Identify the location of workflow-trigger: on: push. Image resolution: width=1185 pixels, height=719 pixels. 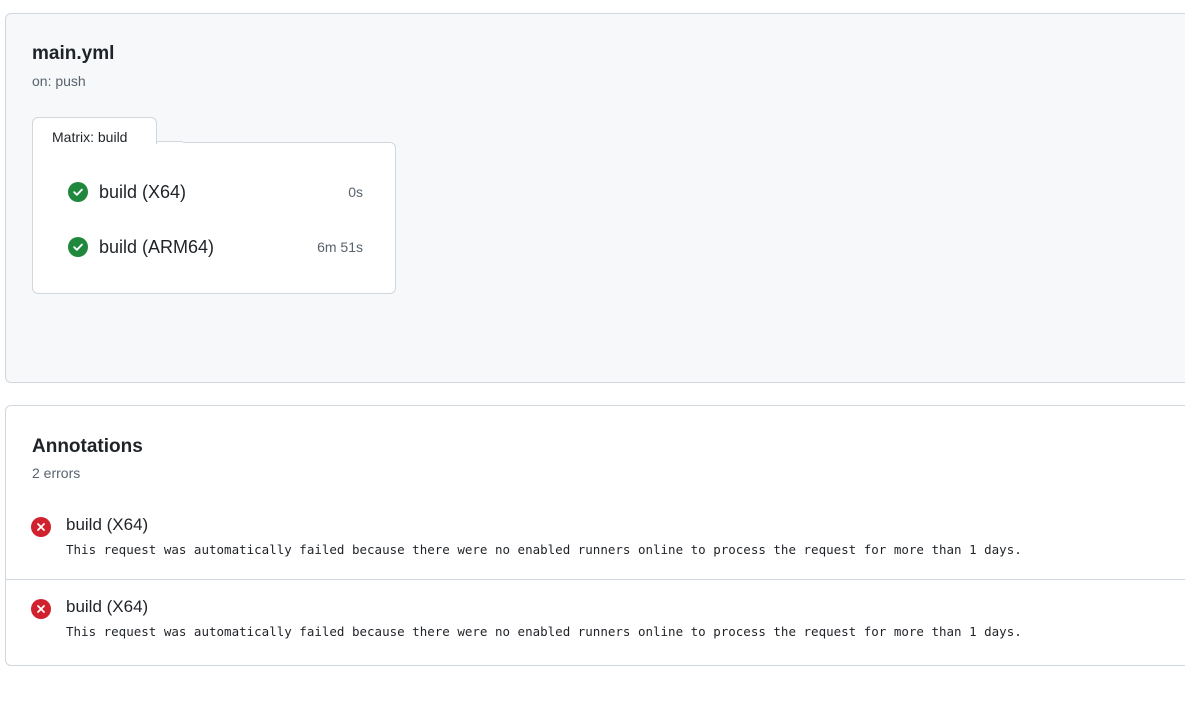
(59, 81).